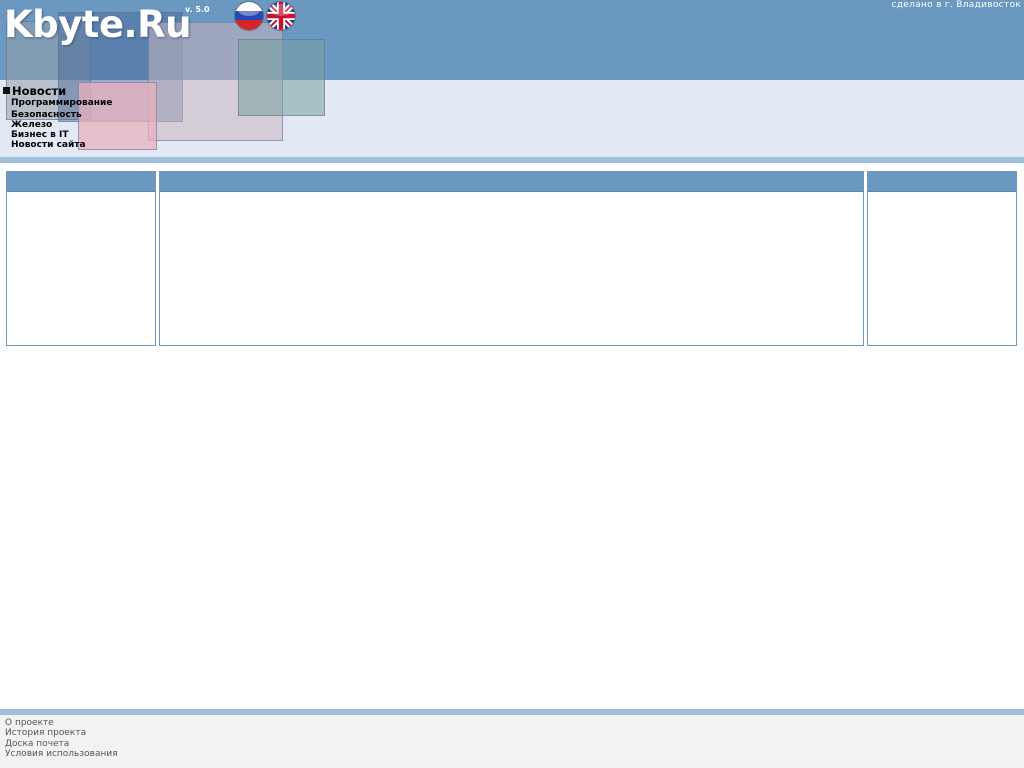 This screenshot has width=1024, height=768. I want to click on footer-link-honor-board: Доска почета, so click(514, 744).